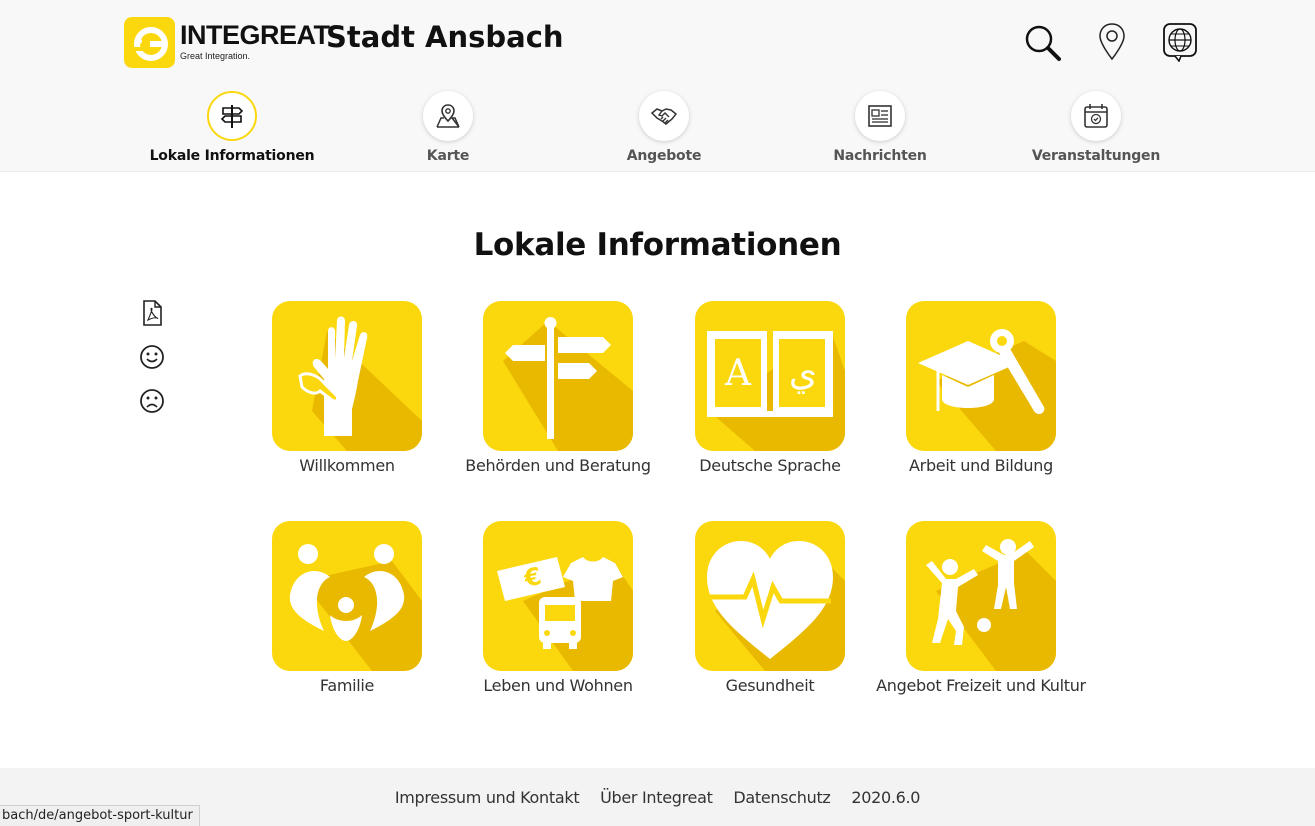 This screenshot has width=1315, height=826. Describe the element at coordinates (149, 42) in the screenshot. I see `logo-badge` at that location.